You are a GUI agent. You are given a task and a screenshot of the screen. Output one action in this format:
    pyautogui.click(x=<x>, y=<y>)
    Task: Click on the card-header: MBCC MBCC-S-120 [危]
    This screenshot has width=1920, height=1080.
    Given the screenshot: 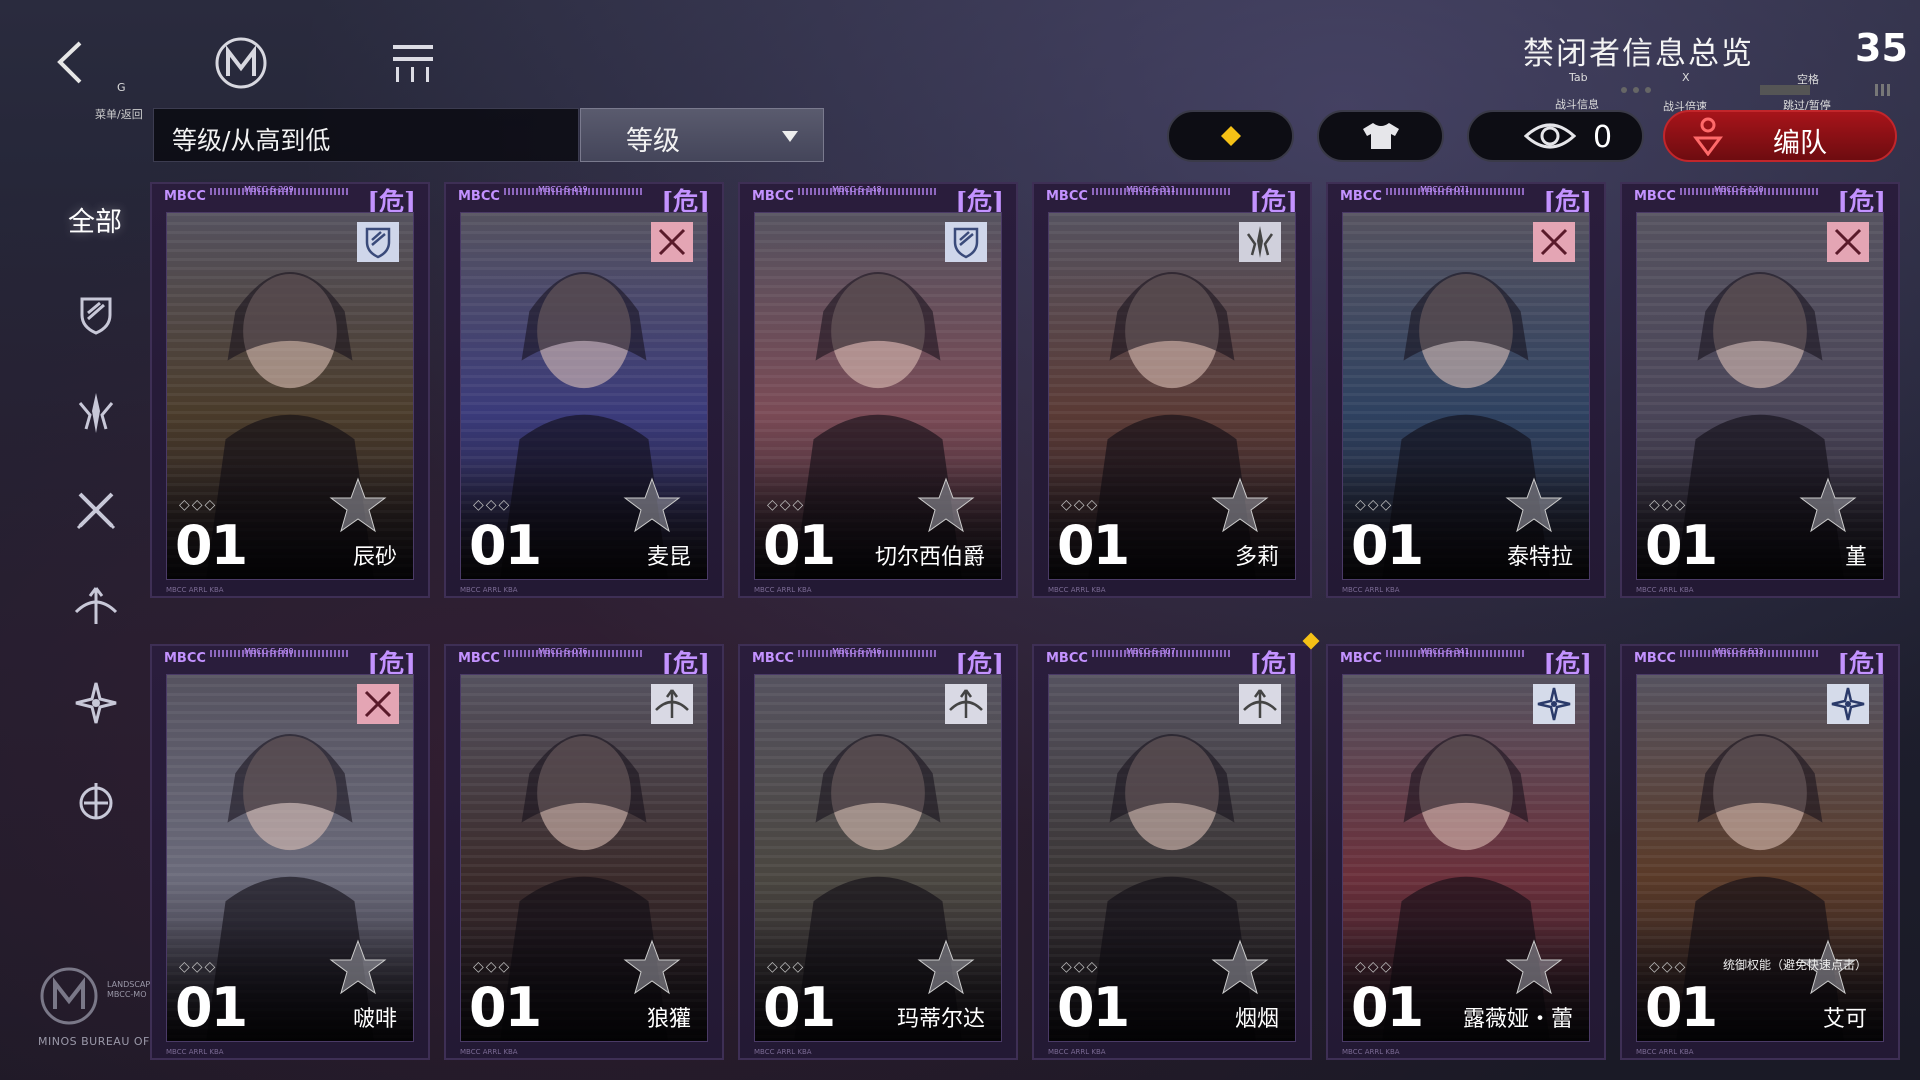 What is the action you would take?
    pyautogui.click(x=1760, y=200)
    